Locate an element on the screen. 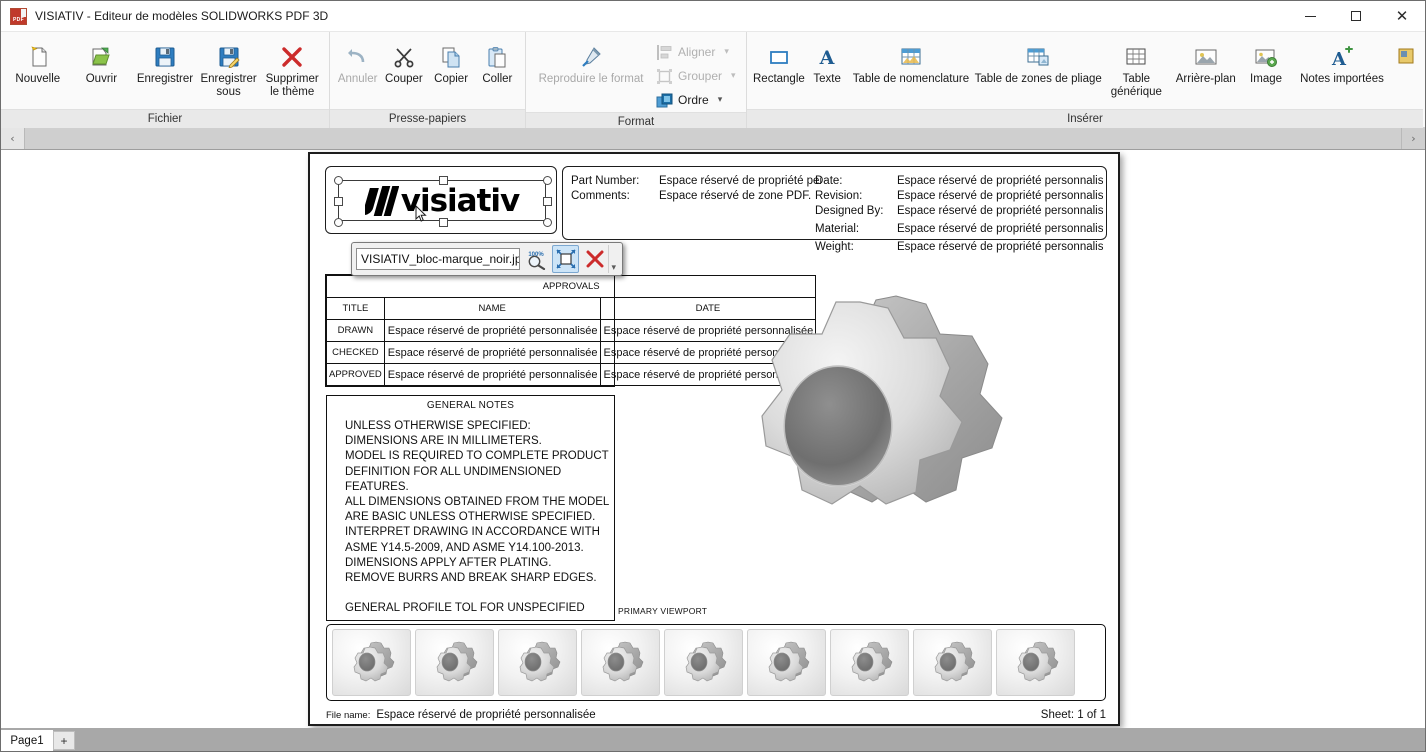  approvals-row-checked-title: CHECKED is located at coordinates (355, 352).